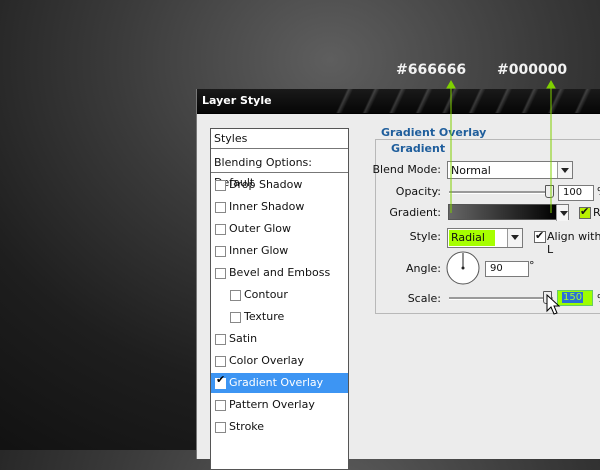 Image resolution: width=600 pixels, height=470 pixels. What do you see at coordinates (573, 243) in the screenshot?
I see `align-with-layer-label: Align with L` at bounding box center [573, 243].